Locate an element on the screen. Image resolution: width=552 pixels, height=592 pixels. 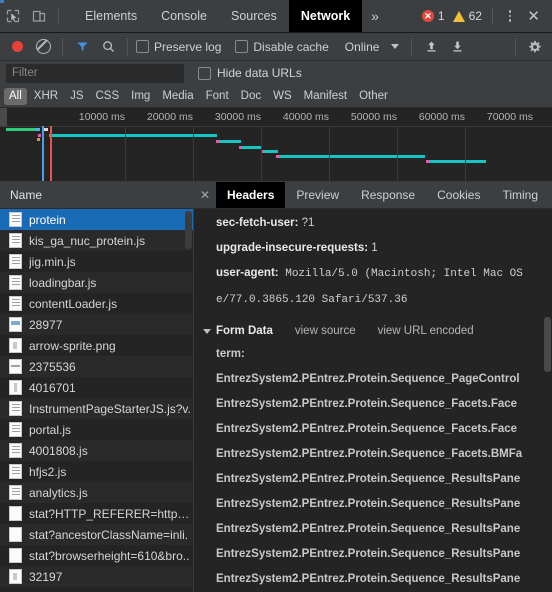
gear-icon is located at coordinates (535, 47).